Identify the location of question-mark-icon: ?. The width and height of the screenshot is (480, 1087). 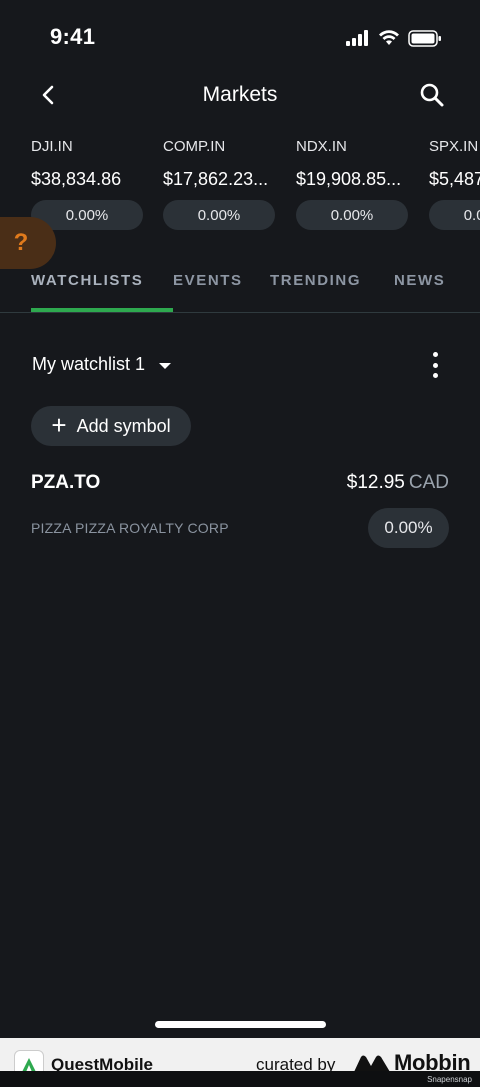
(21, 242).